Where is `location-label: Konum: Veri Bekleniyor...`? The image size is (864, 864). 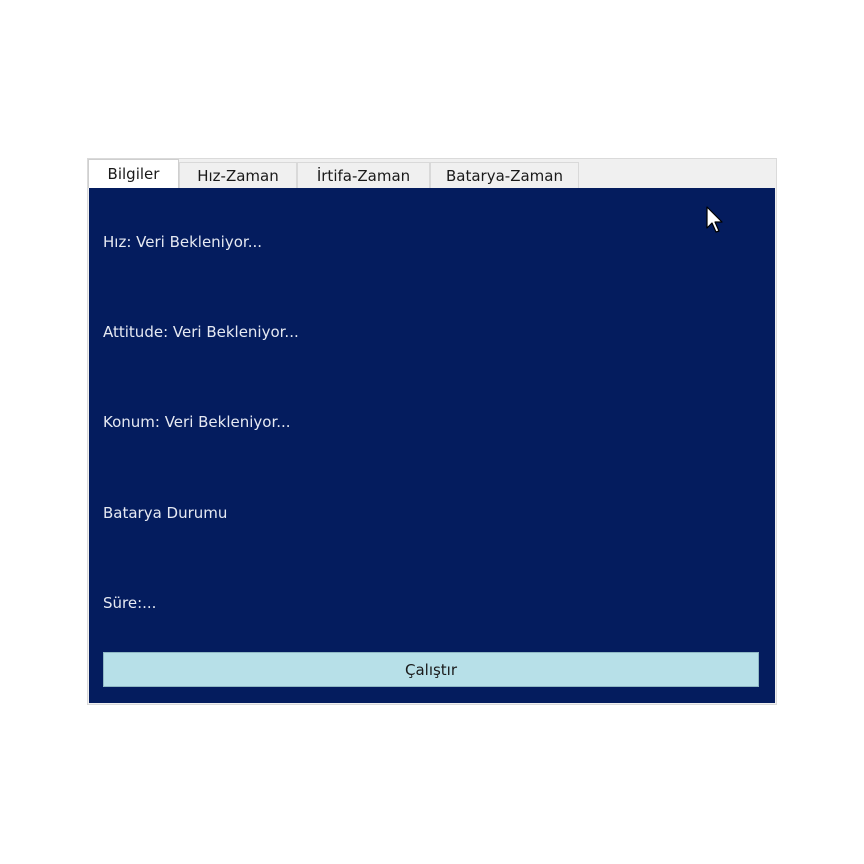
location-label: Konum: Veri Bekleniyor... is located at coordinates (197, 422).